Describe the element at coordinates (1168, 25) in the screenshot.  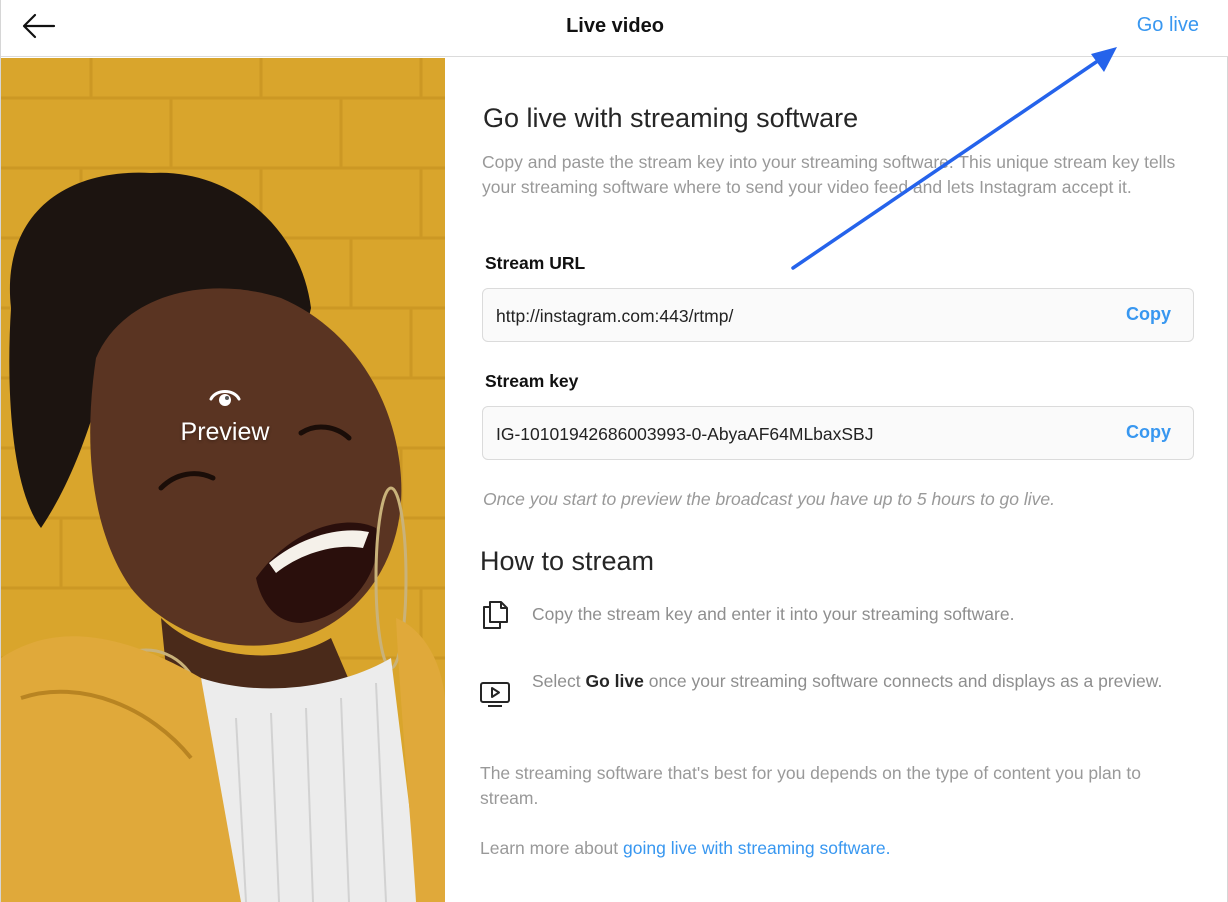
I see `go-live-button: Go live` at that location.